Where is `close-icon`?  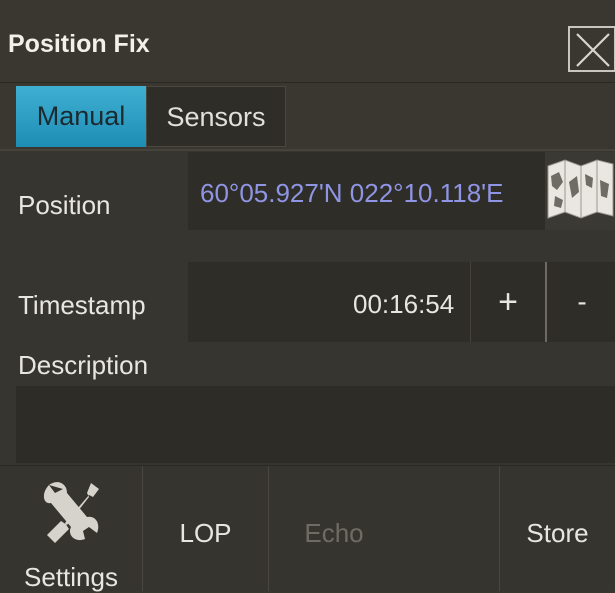
close-icon is located at coordinates (593, 50).